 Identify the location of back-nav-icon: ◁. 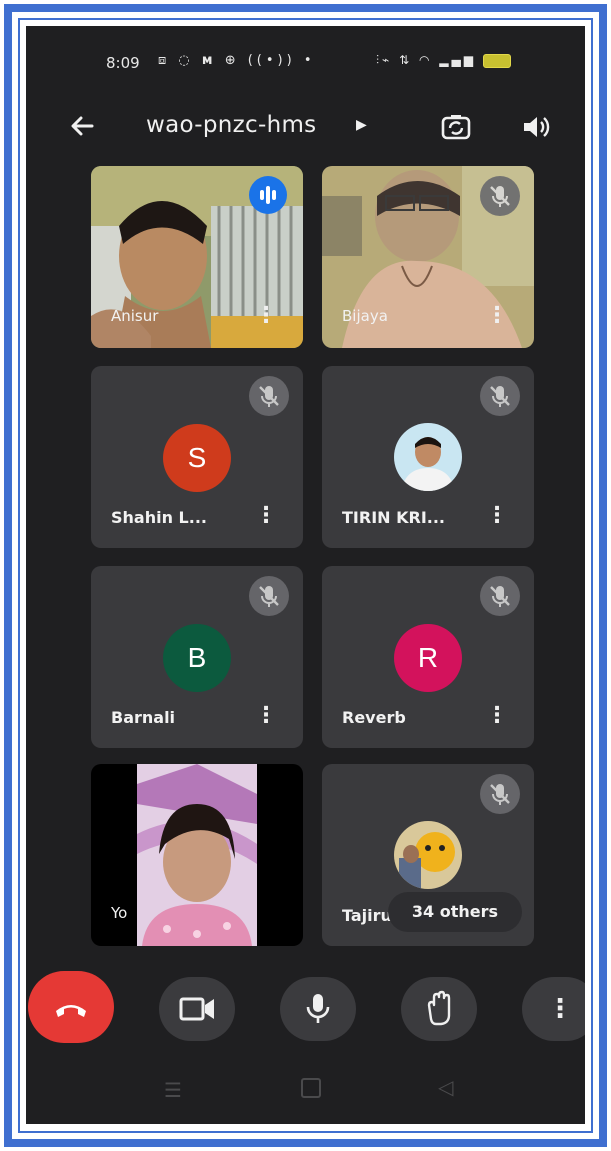
(445, 1087).